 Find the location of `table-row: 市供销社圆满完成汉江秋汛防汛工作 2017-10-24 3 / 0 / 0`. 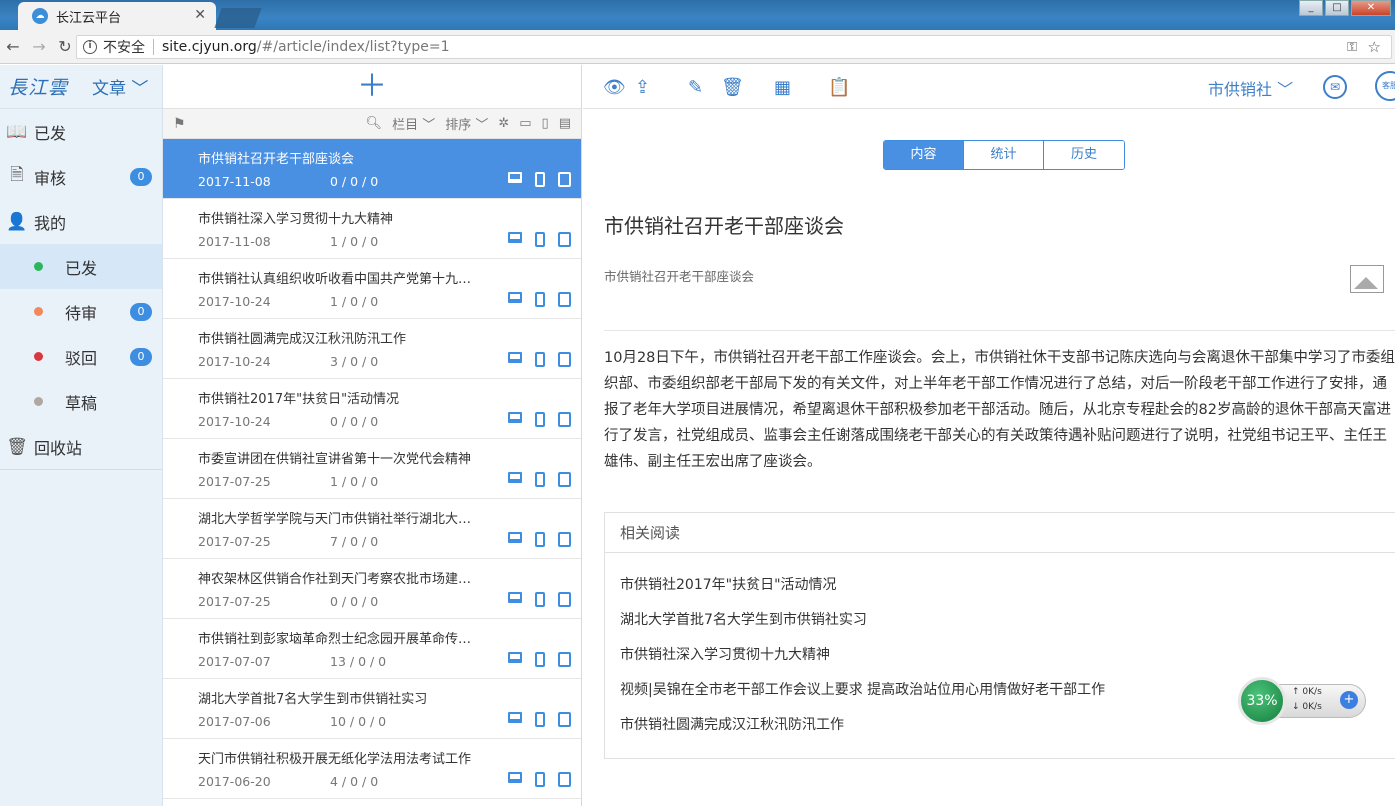

table-row: 市供销社圆满完成汉江秋汛防汛工作 2017-10-24 3 / 0 / 0 is located at coordinates (372, 349).